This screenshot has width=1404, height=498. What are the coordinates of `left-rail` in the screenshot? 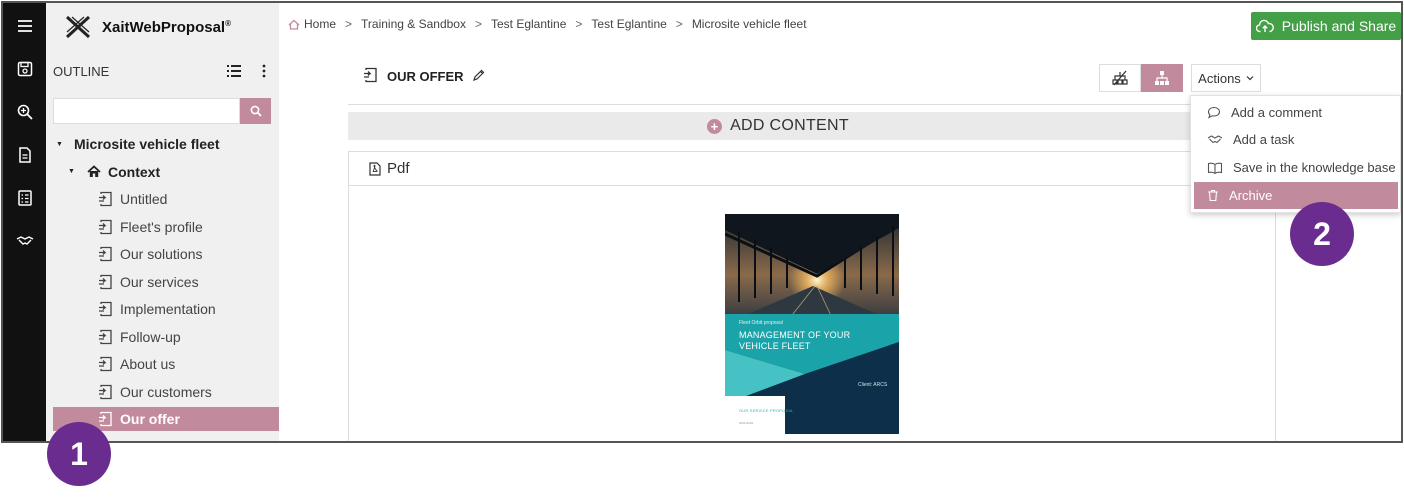 It's located at (24, 222).